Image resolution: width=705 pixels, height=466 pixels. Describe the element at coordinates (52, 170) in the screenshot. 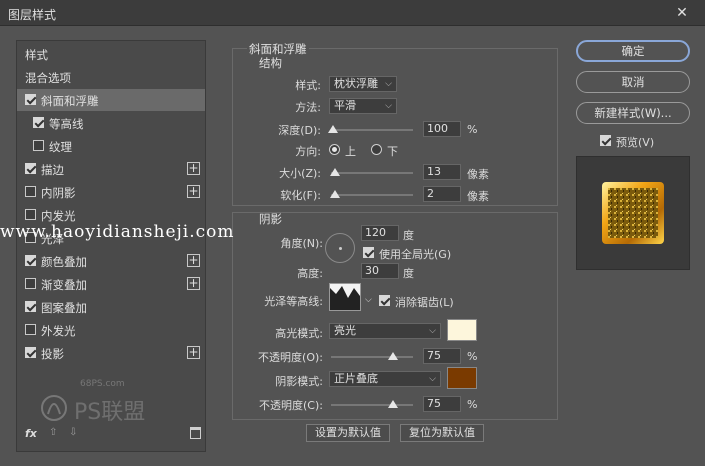

I see `style-item-label: 描边` at that location.